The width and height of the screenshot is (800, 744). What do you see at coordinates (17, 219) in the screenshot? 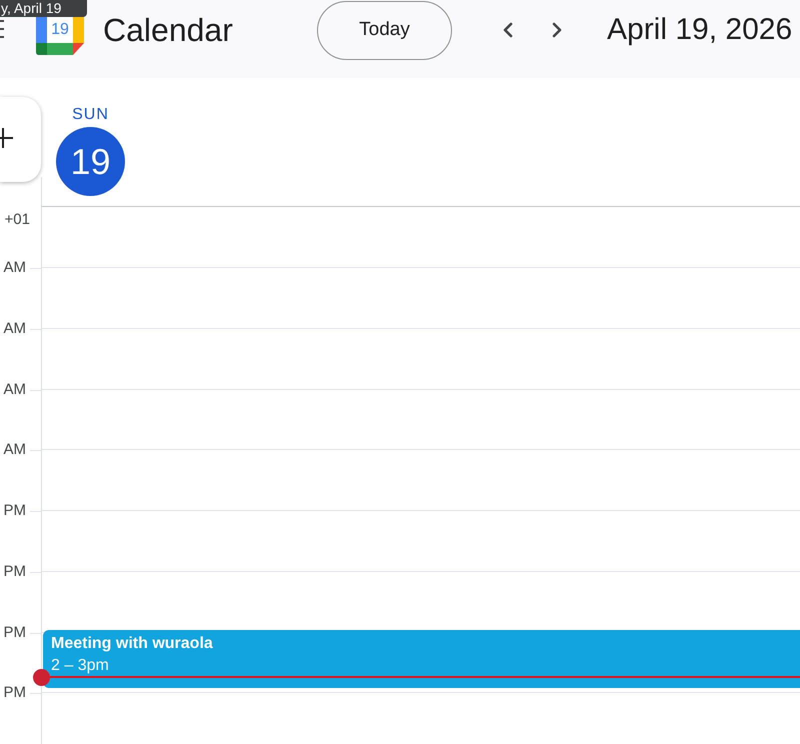
I see `timezone-label: +01` at bounding box center [17, 219].